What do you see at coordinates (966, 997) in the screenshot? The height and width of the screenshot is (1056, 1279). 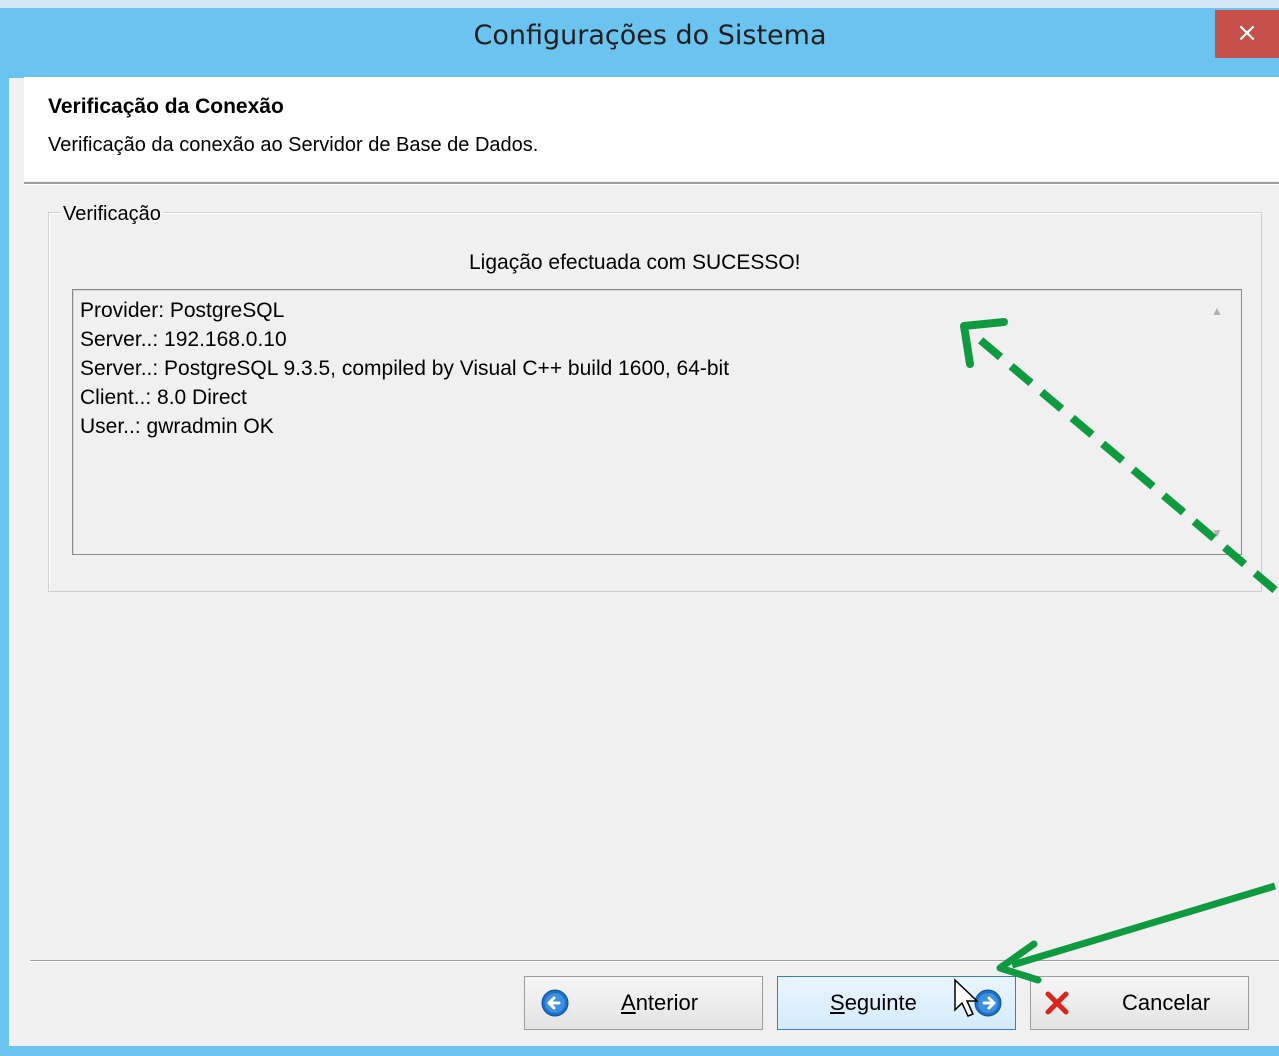 I see `mouse-cursor-icon` at bounding box center [966, 997].